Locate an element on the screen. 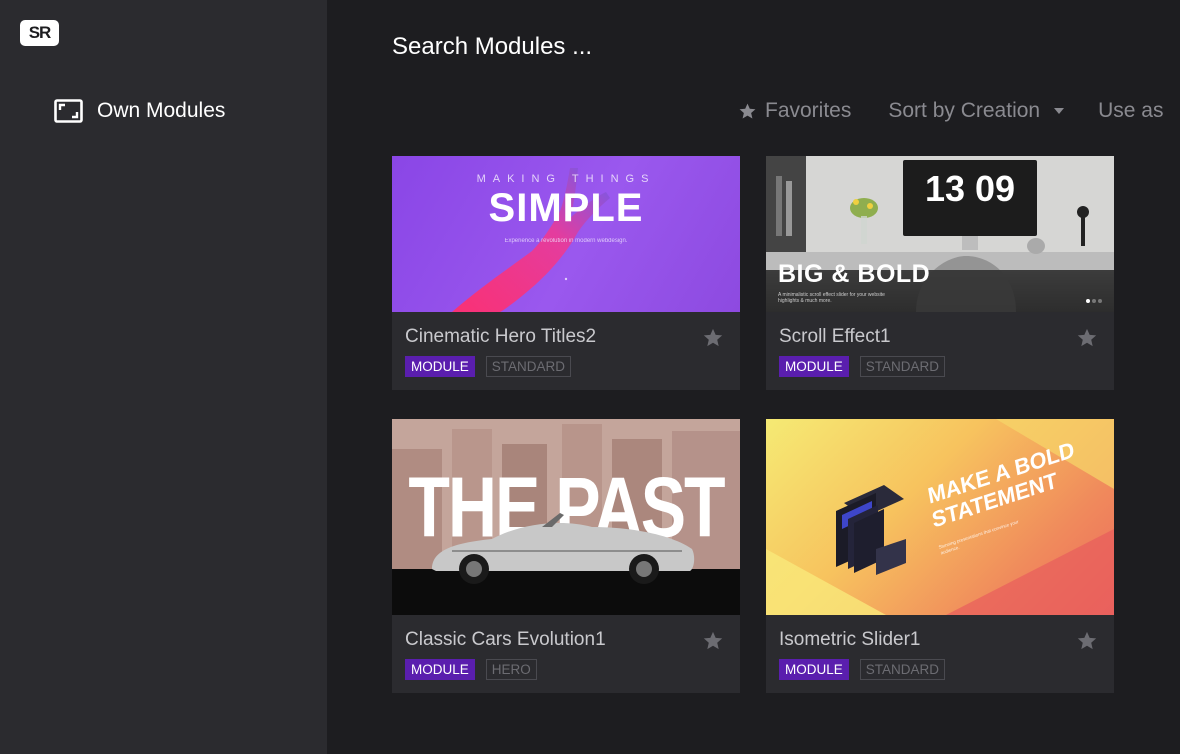 The width and height of the screenshot is (1180, 754). use-as-label: Use as is located at coordinates (1131, 110).